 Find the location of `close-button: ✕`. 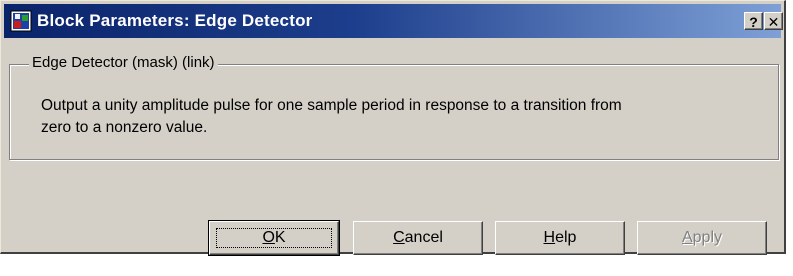

close-button: ✕ is located at coordinates (773, 21).